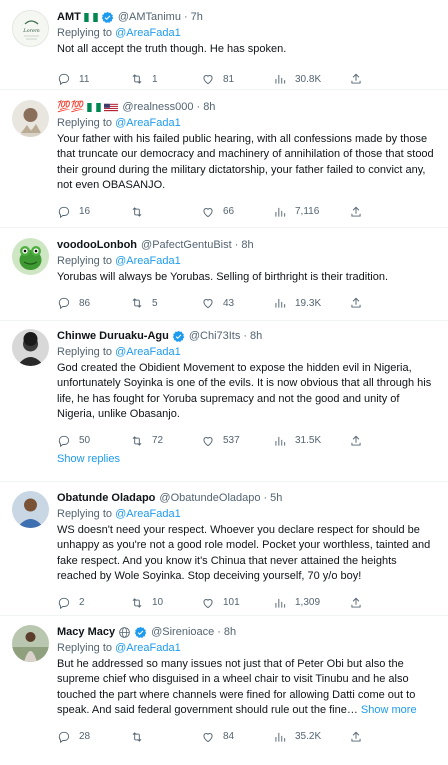  Describe the element at coordinates (97, 245) in the screenshot. I see `display-name: voodooLonboh` at that location.